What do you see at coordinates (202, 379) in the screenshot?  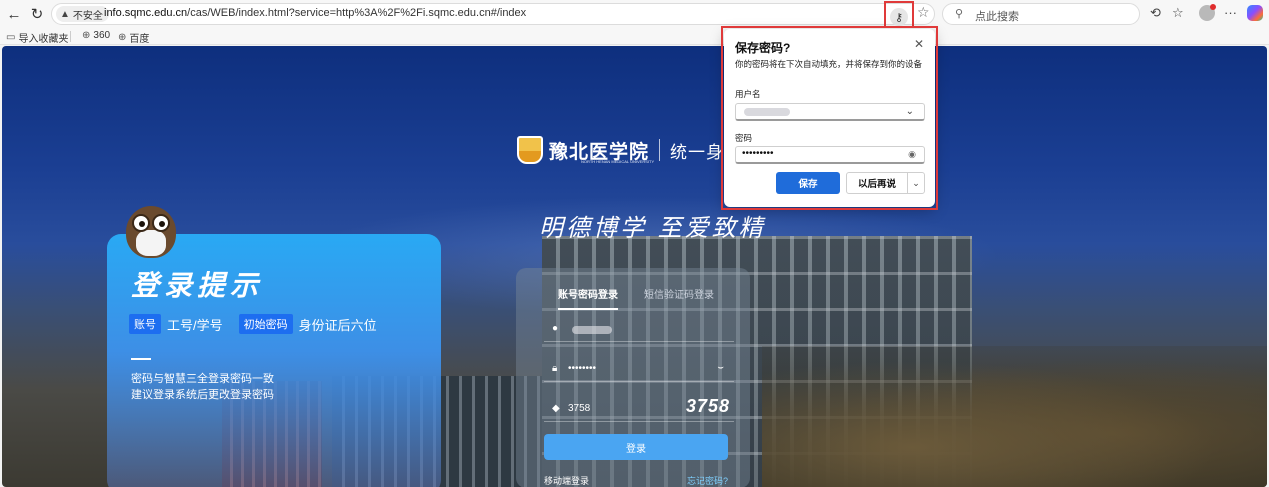 I see `tips-note-1: 密码与智慧三全登录密码一致` at bounding box center [202, 379].